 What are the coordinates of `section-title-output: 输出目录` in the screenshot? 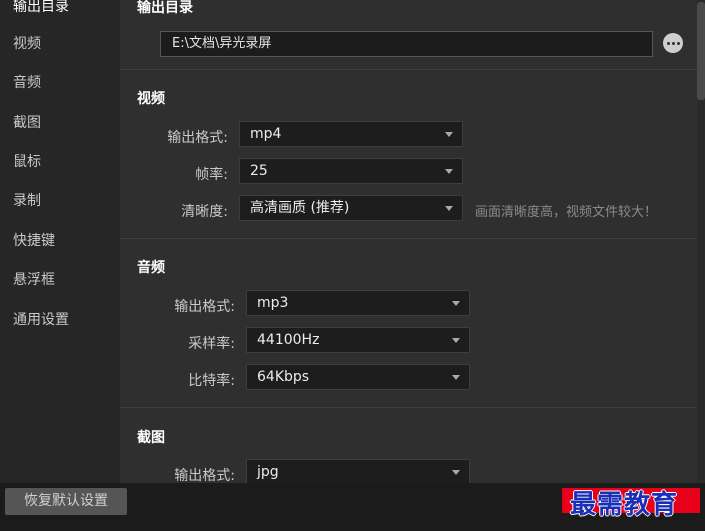 It's located at (165, 8).